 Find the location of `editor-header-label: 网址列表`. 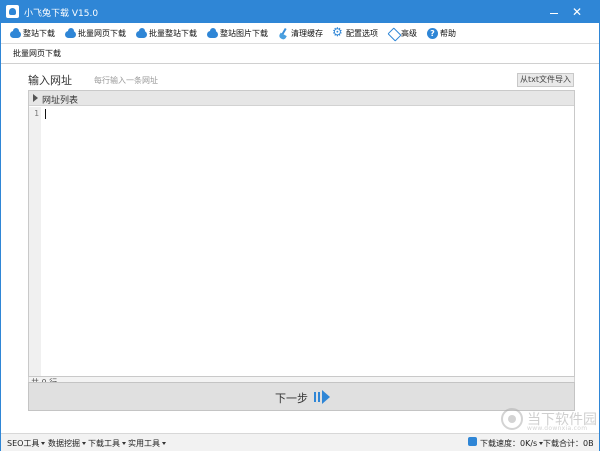

editor-header-label: 网址列表 is located at coordinates (60, 101).